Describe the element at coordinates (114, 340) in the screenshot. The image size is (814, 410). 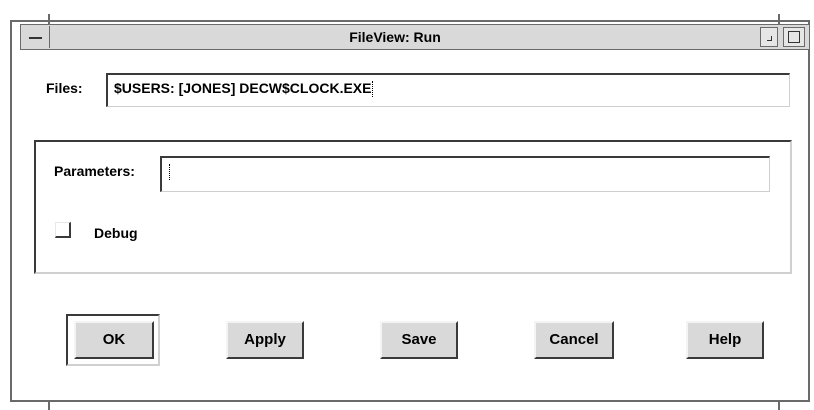
I see `ok-button: OK` at that location.